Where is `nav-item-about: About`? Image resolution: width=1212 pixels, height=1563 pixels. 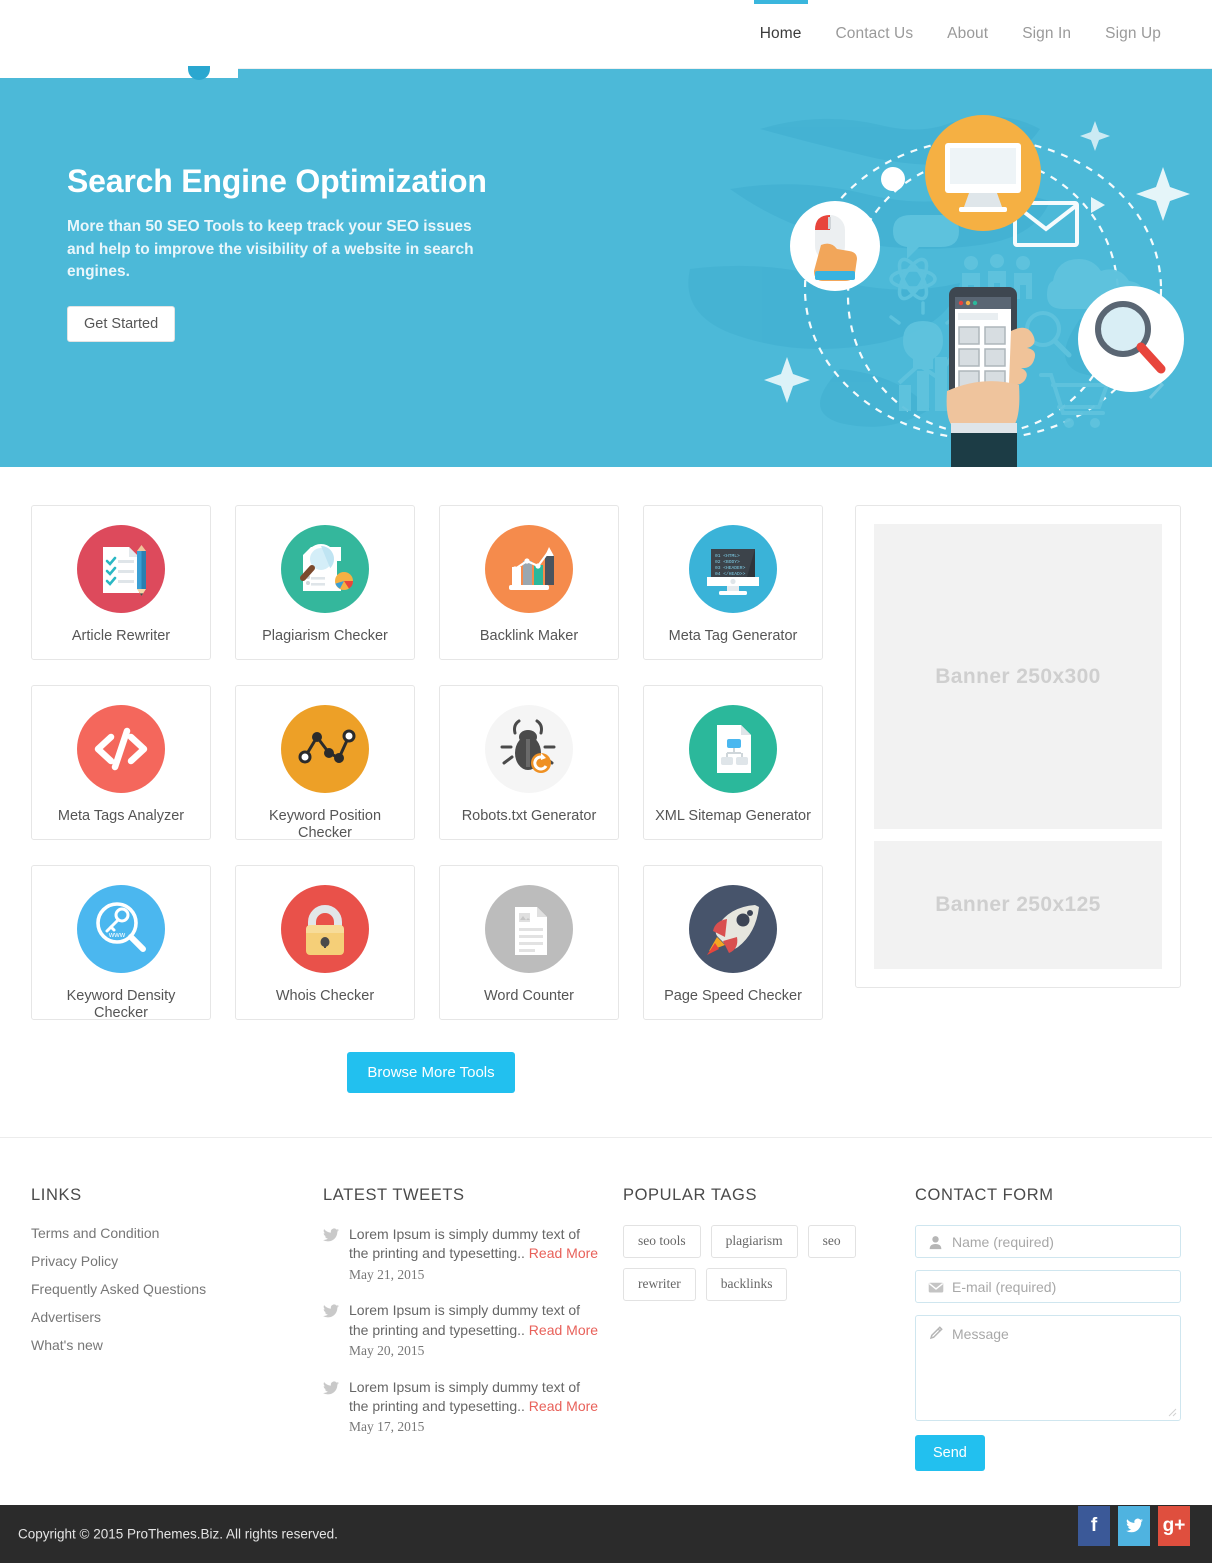
nav-item-about: About is located at coordinates (967, 34).